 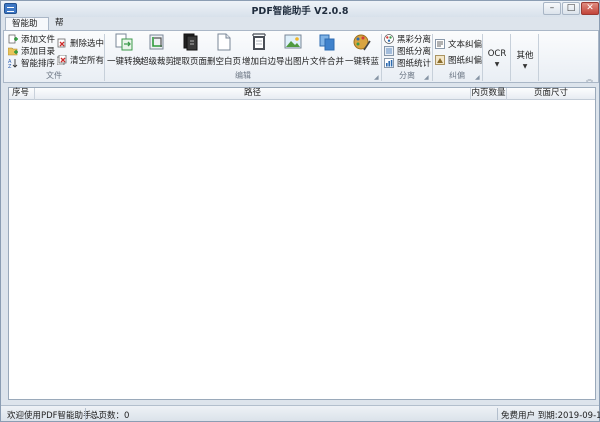 I want to click on export-images-button: 导出图片, so click(x=293, y=50).